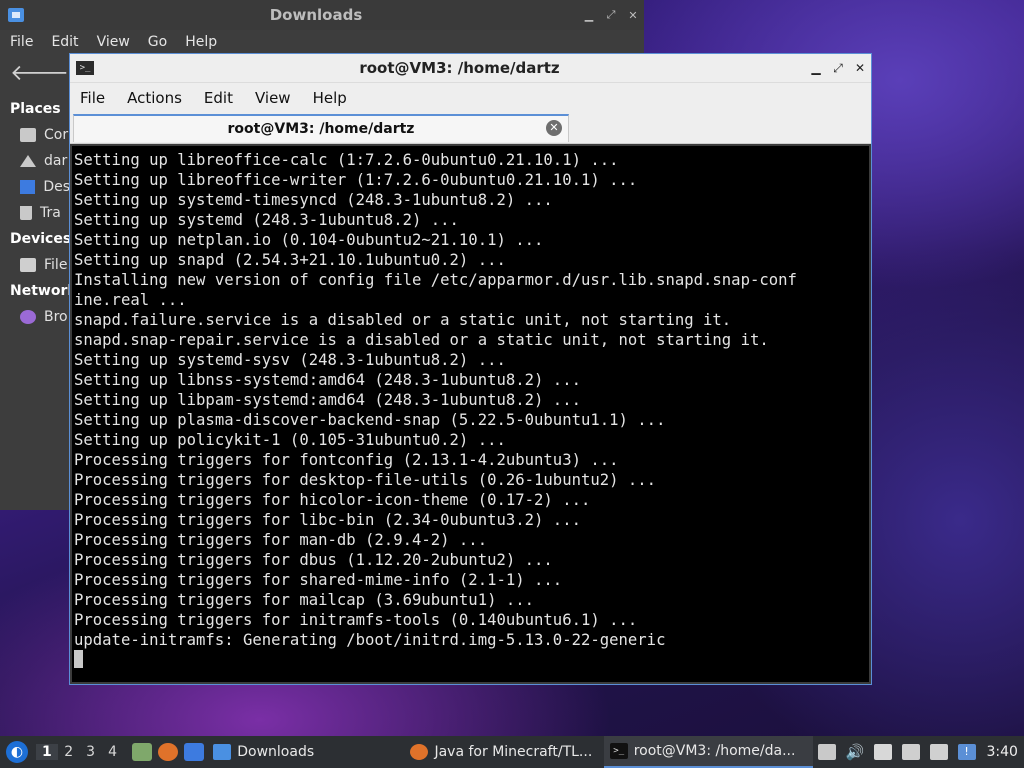  What do you see at coordinates (470, 97) in the screenshot?
I see `terminal-menubar: File Actions Edit View Help` at bounding box center [470, 97].